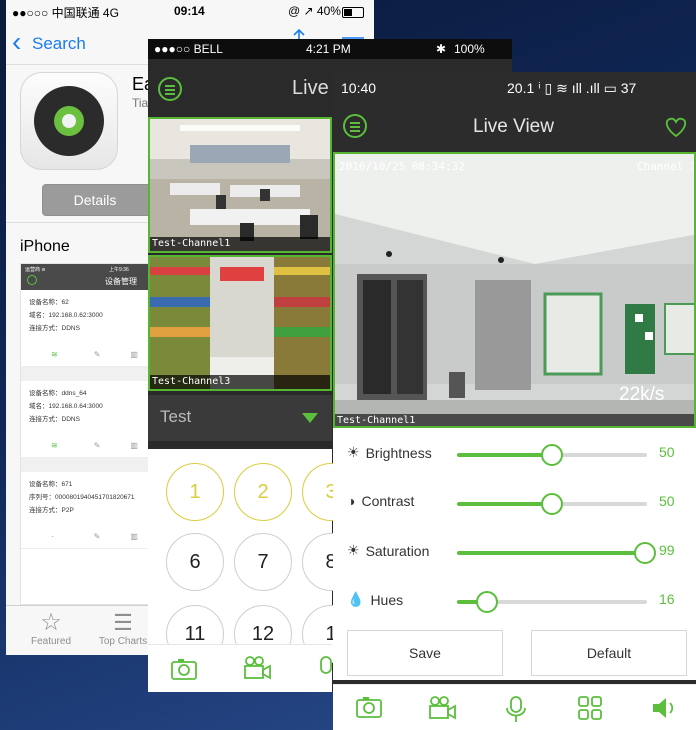 This screenshot has width=696, height=730. I want to click on header: Live View, so click(514, 127).